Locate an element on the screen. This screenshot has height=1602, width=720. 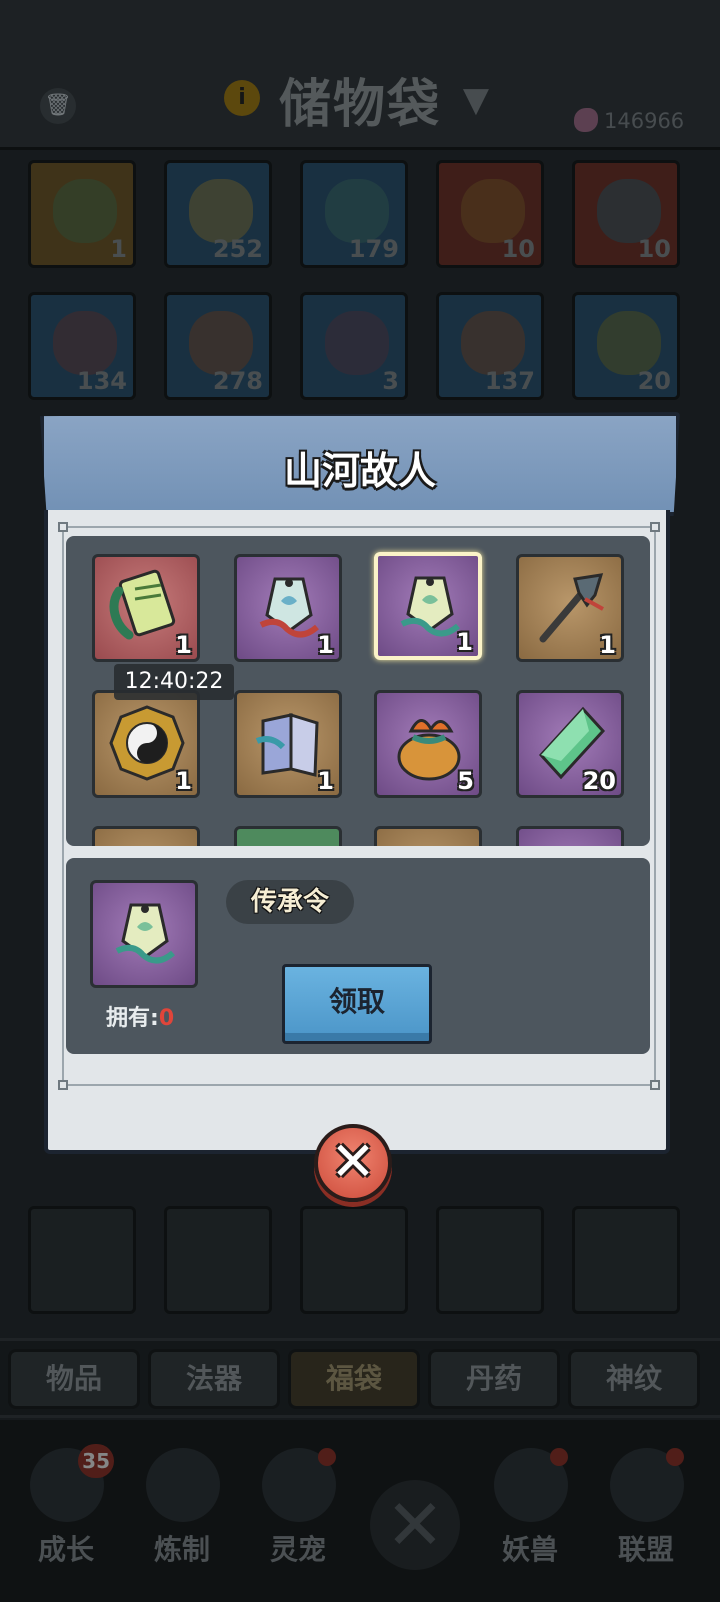
token-charm-icon is located at coordinates (145, 933).